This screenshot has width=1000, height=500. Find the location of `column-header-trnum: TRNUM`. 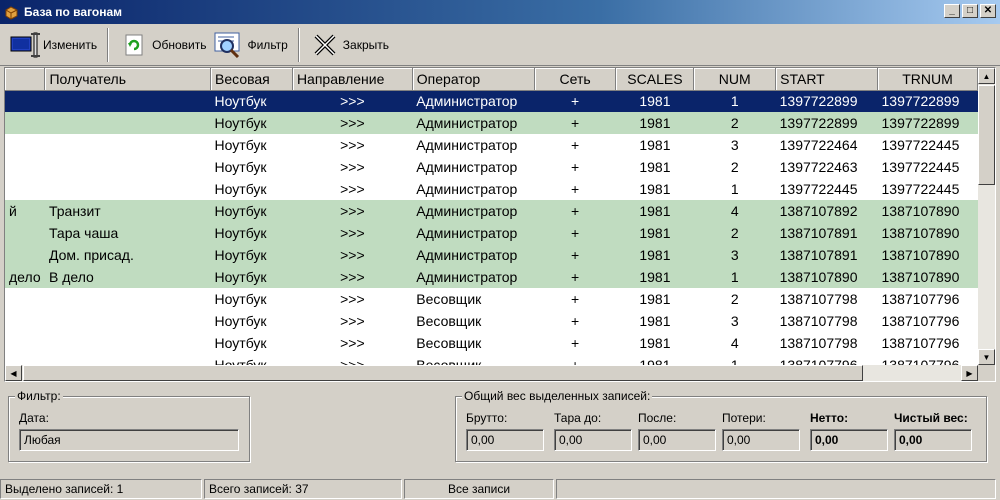

column-header-trnum: TRNUM is located at coordinates (927, 79).